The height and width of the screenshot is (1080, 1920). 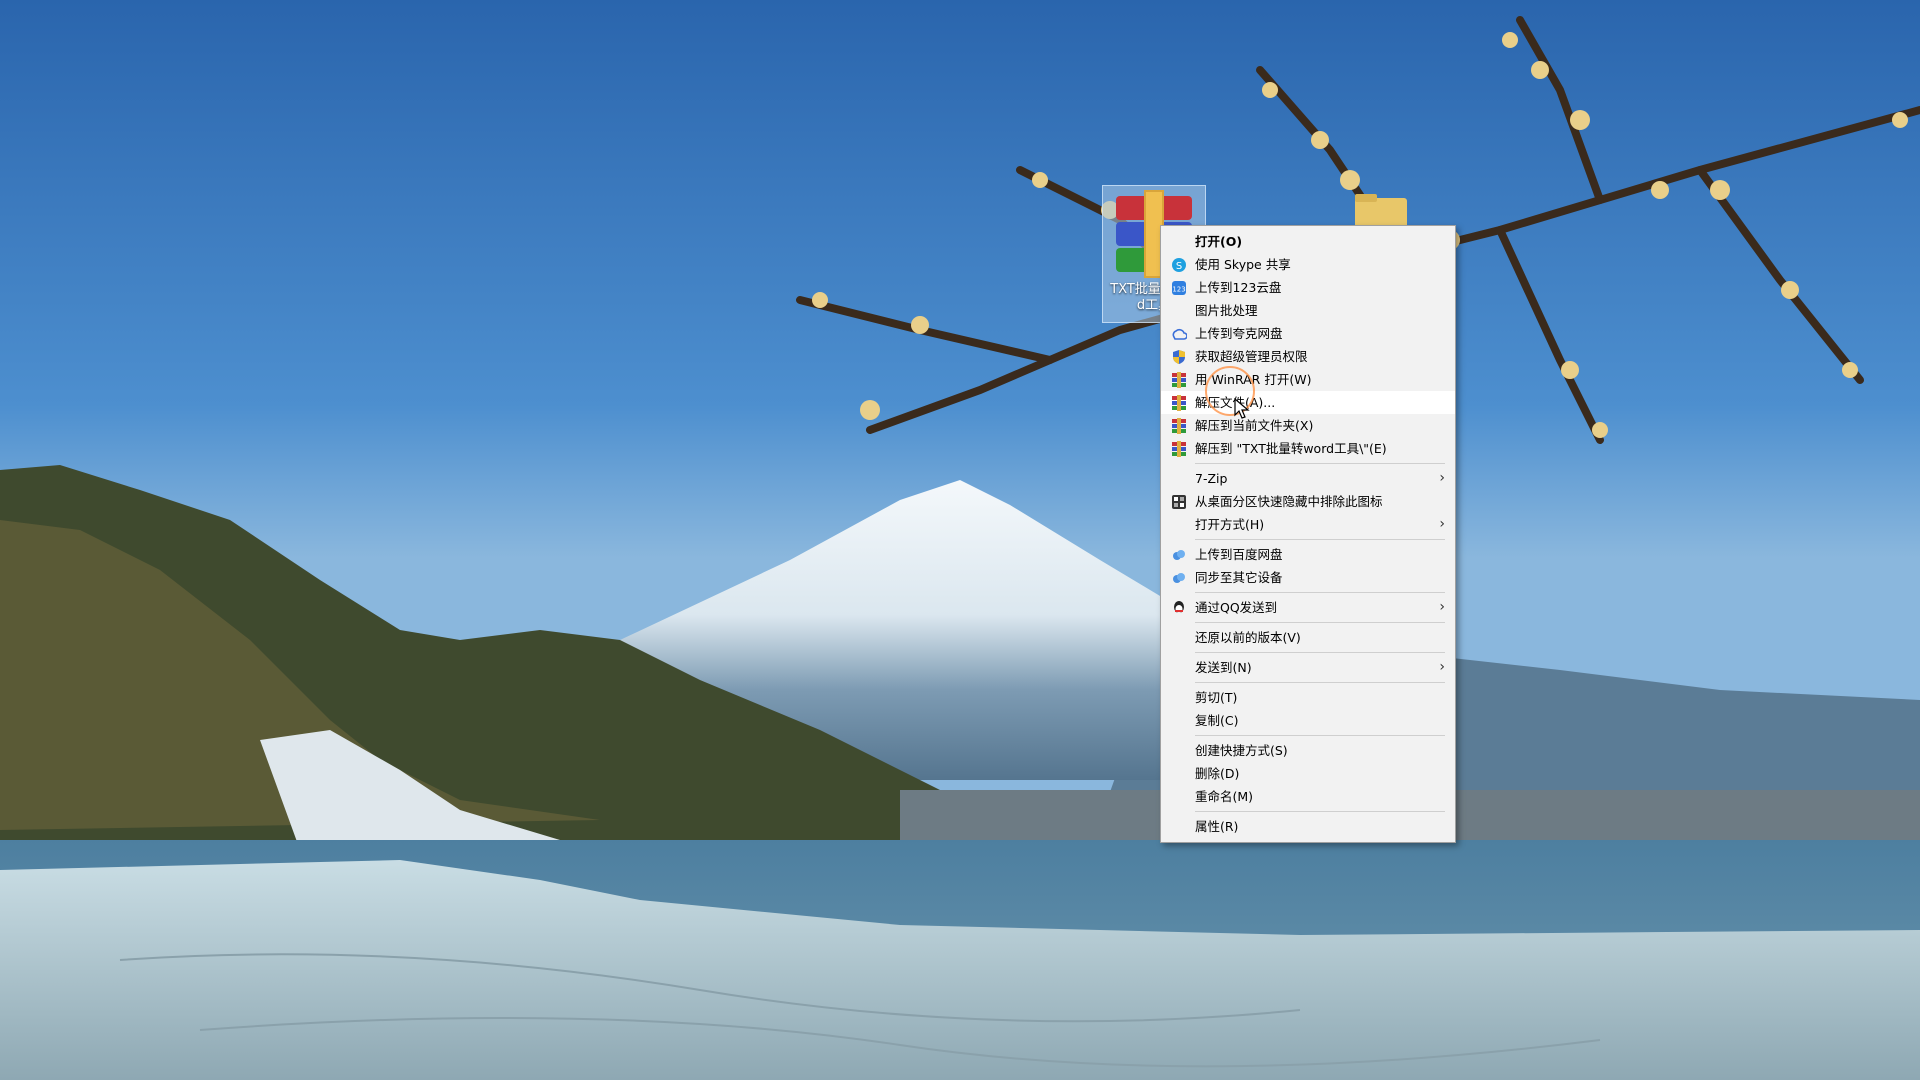 I want to click on quark-cloud-icon, so click(x=1179, y=334).